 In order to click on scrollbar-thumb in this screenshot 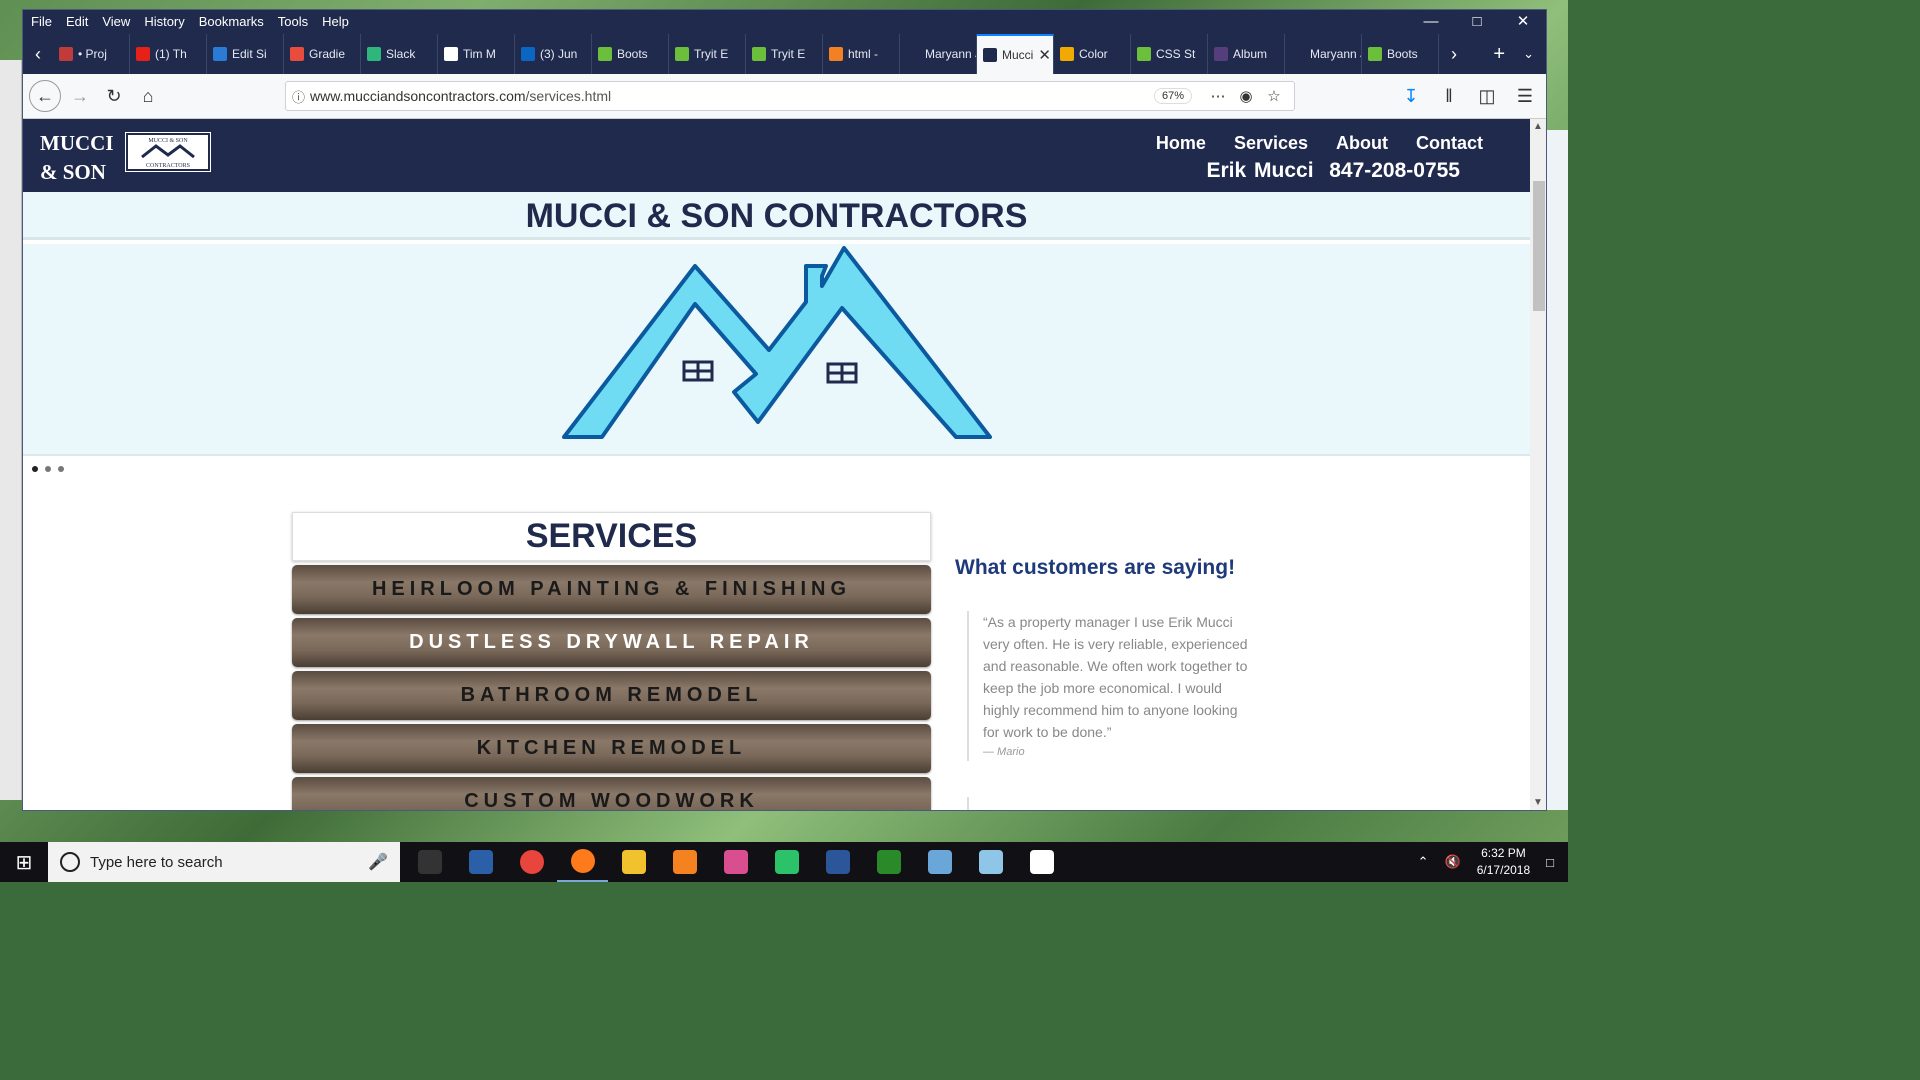, I will do `click(1539, 246)`.